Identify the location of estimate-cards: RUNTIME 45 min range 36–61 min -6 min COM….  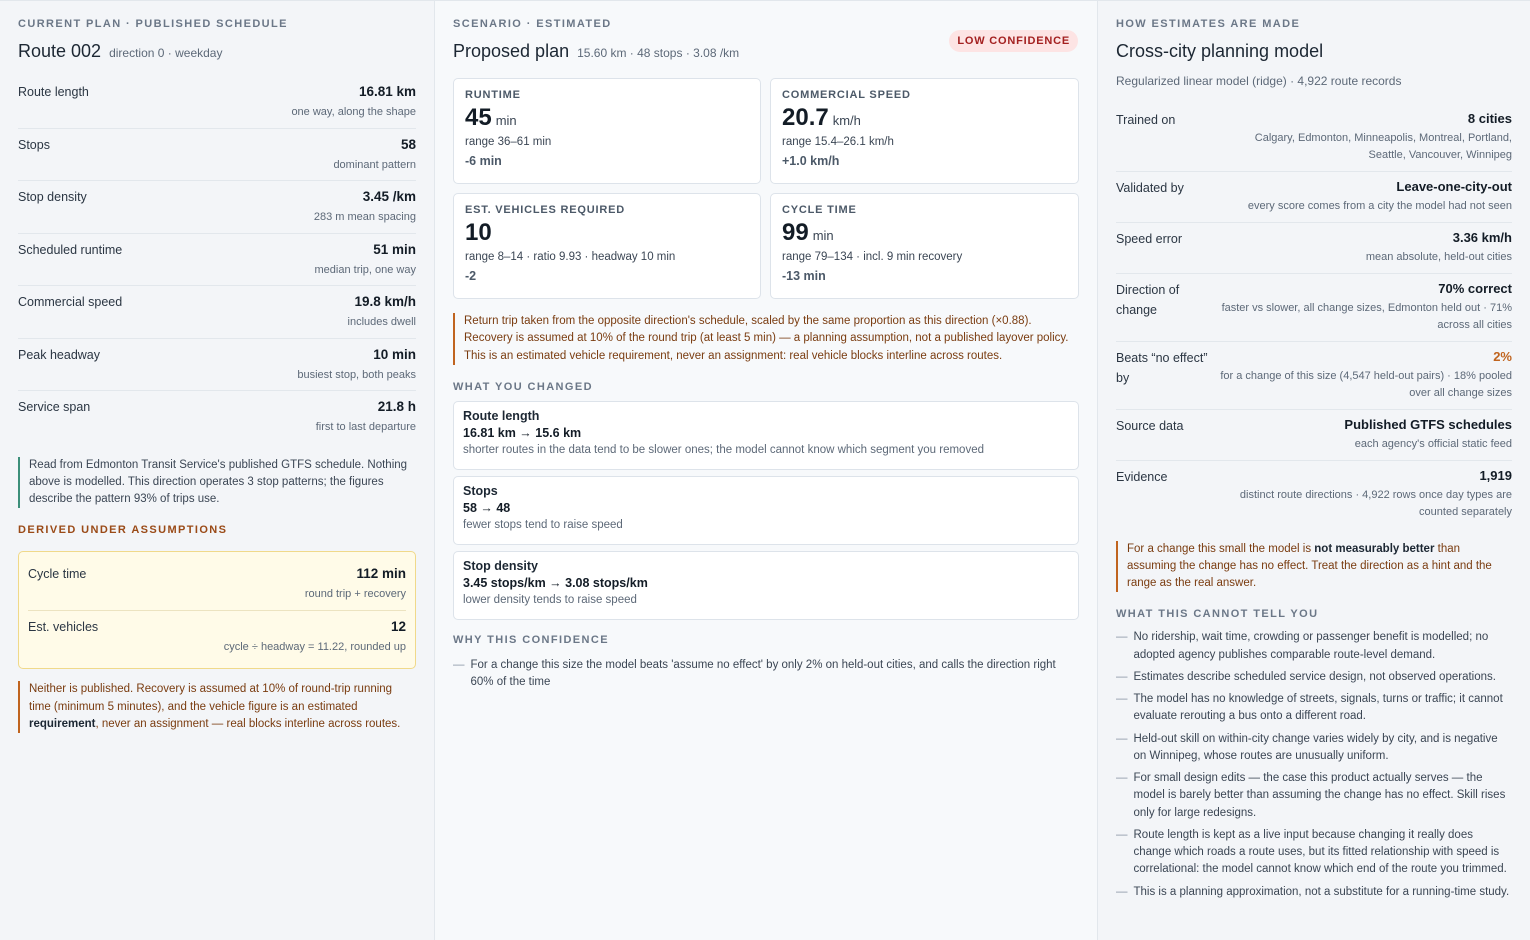
(766, 188).